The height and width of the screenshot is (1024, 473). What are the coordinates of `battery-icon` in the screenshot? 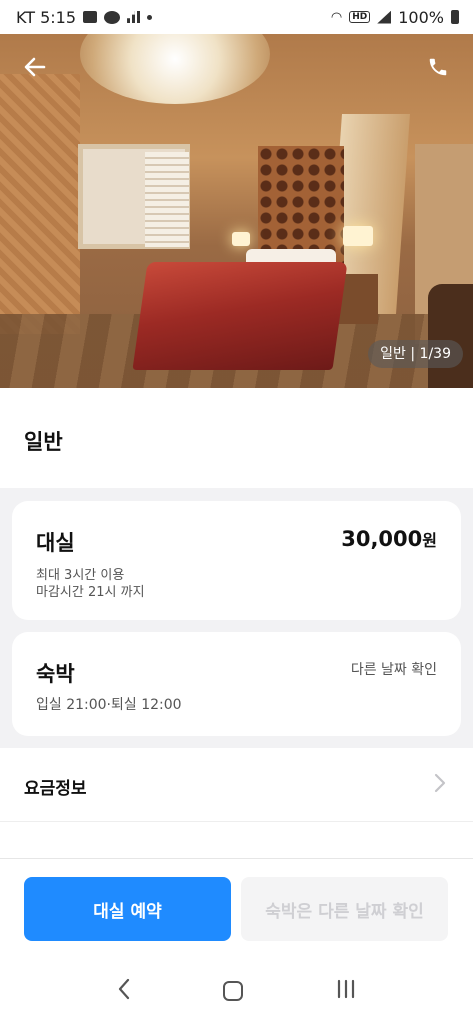 It's located at (455, 17).